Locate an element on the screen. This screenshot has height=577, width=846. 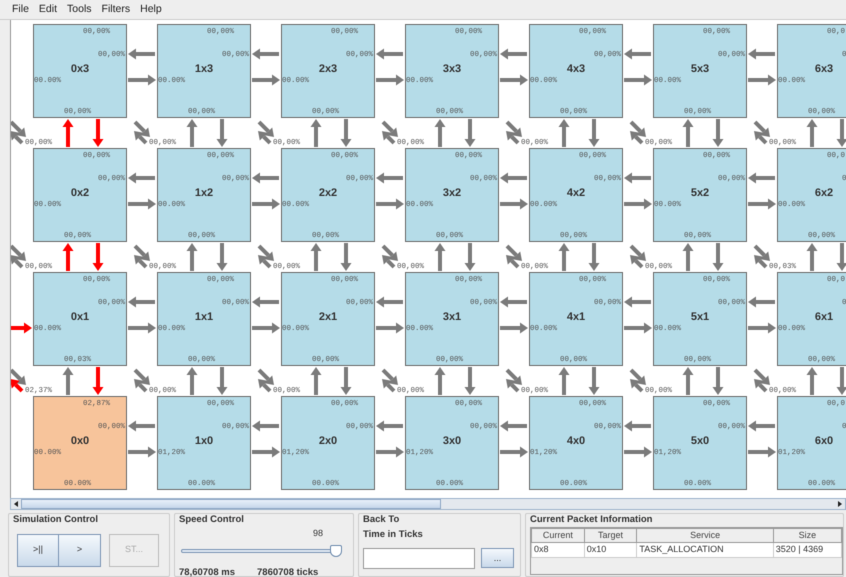
scrollbar-thumb is located at coordinates (231, 504).